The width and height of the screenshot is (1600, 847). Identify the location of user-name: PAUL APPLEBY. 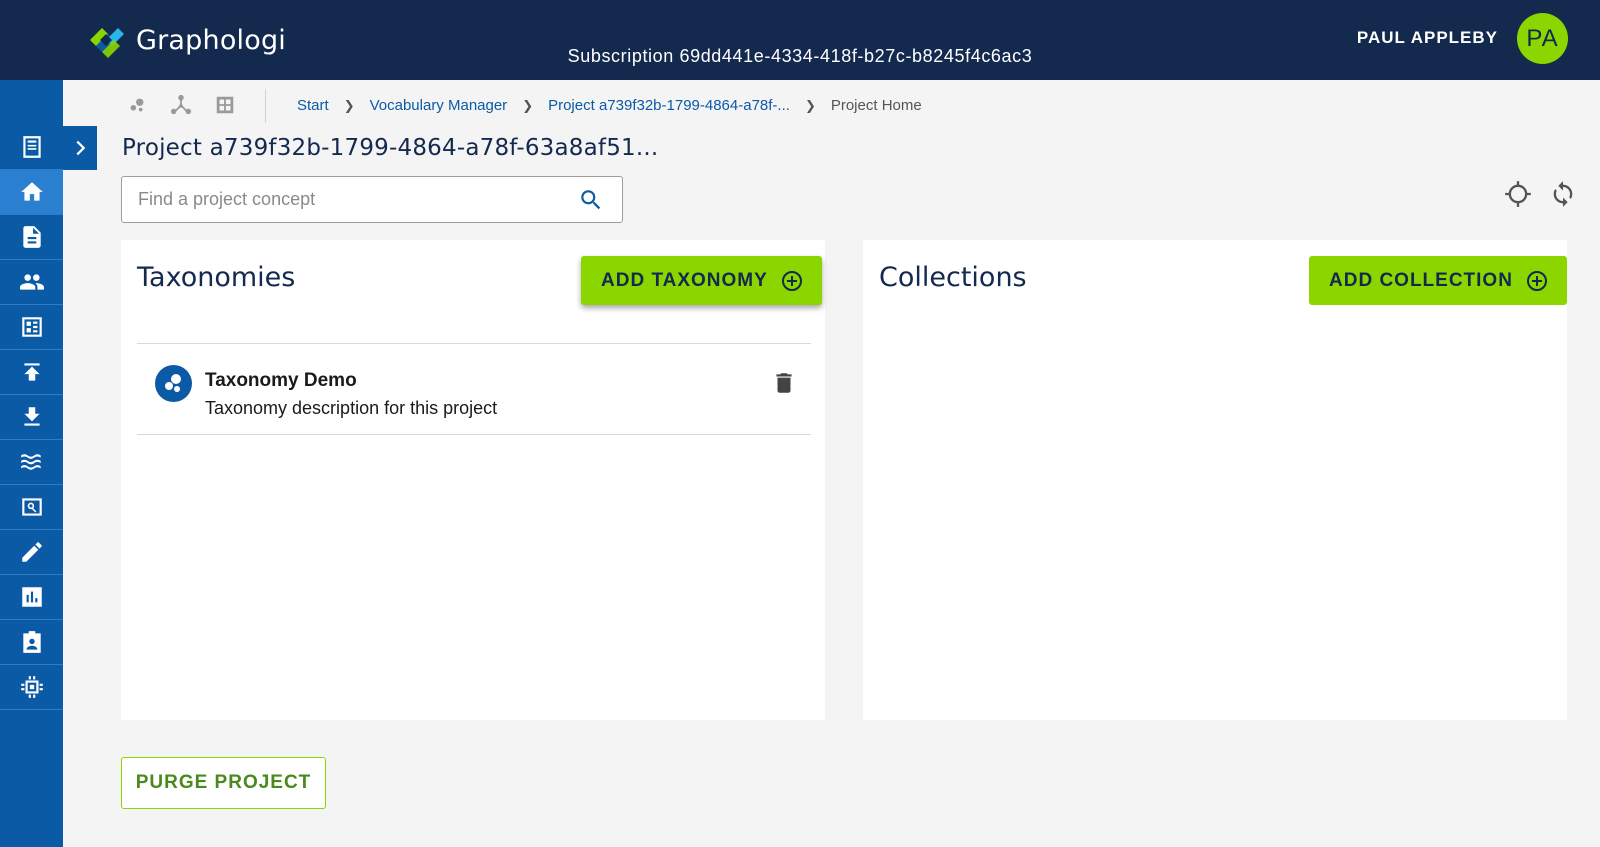
(1427, 38).